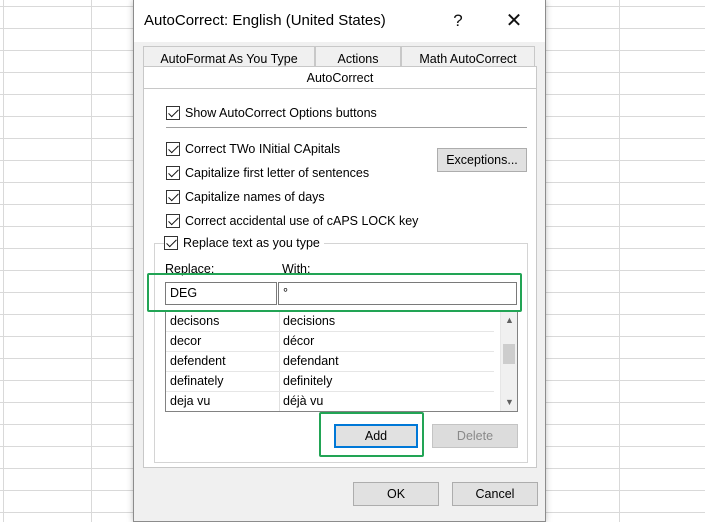 The height and width of the screenshot is (522, 705). Describe the element at coordinates (330, 342) in the screenshot. I see `list-item: decor décor` at that location.